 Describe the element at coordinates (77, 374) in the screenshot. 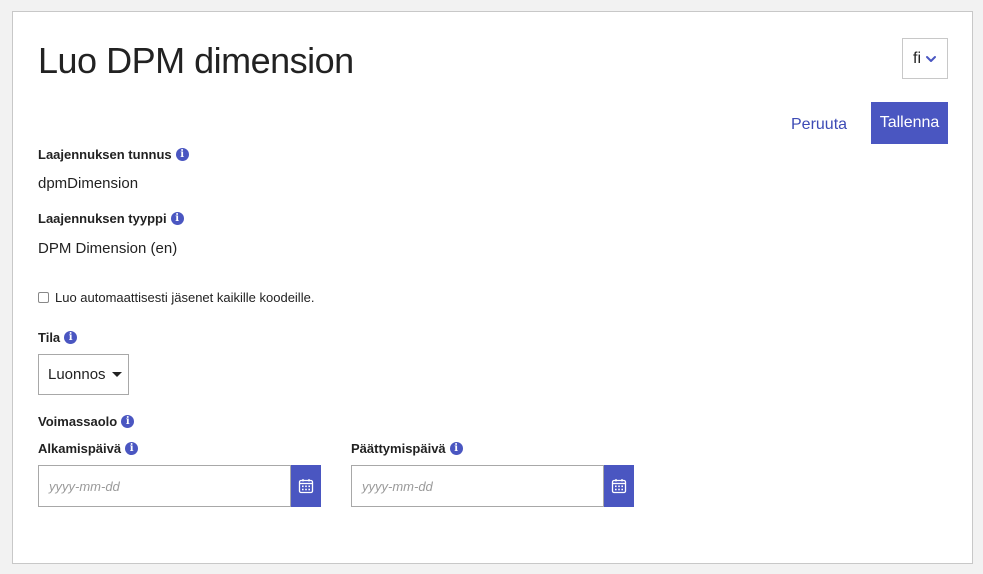

I see `status-value: Luonnos` at that location.